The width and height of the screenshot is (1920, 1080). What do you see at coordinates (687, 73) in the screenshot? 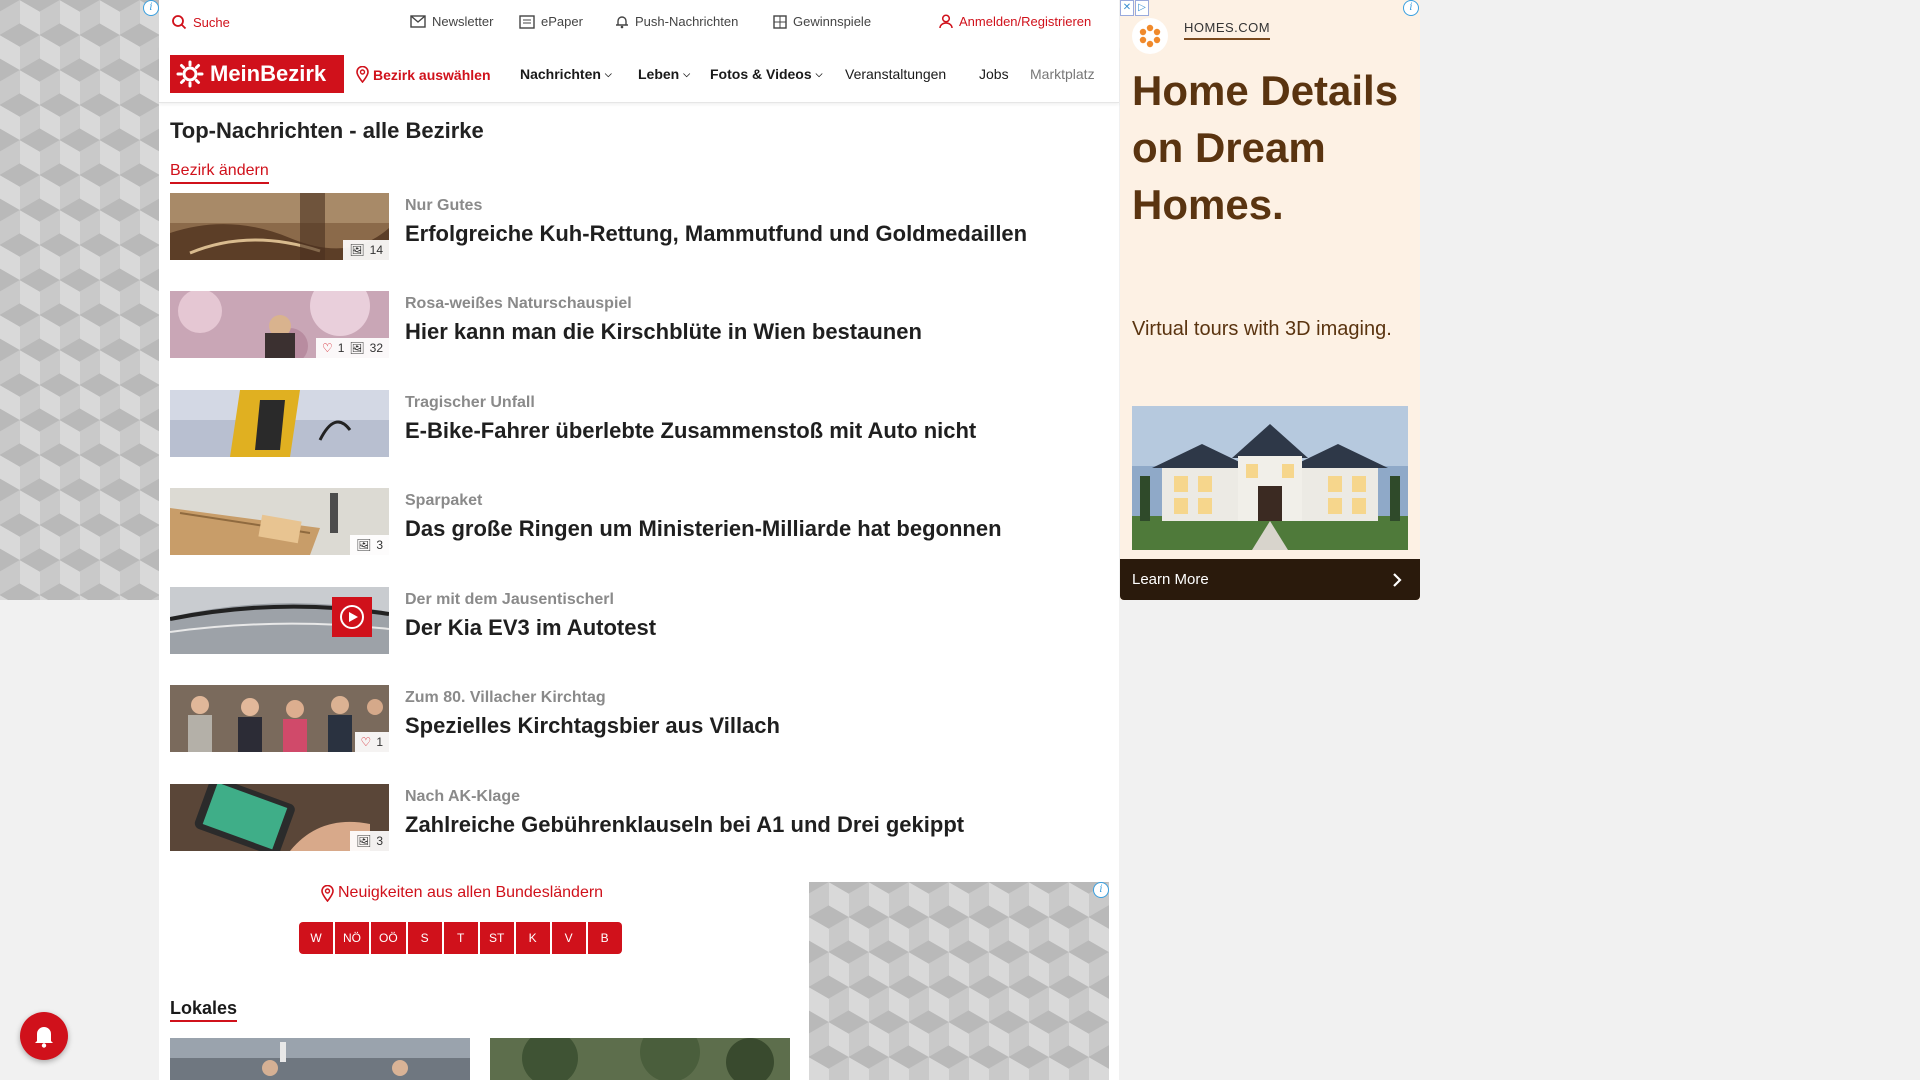
I see `chevron-down-icon: ⌵` at bounding box center [687, 73].